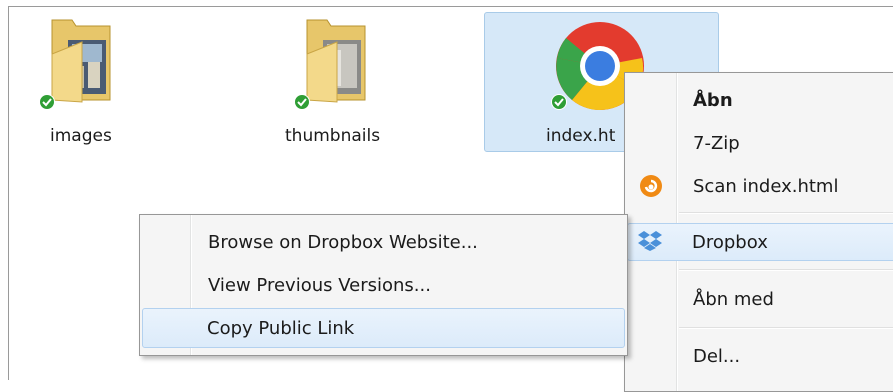  I want to click on menu-item-label: Scan index.html, so click(766, 186).